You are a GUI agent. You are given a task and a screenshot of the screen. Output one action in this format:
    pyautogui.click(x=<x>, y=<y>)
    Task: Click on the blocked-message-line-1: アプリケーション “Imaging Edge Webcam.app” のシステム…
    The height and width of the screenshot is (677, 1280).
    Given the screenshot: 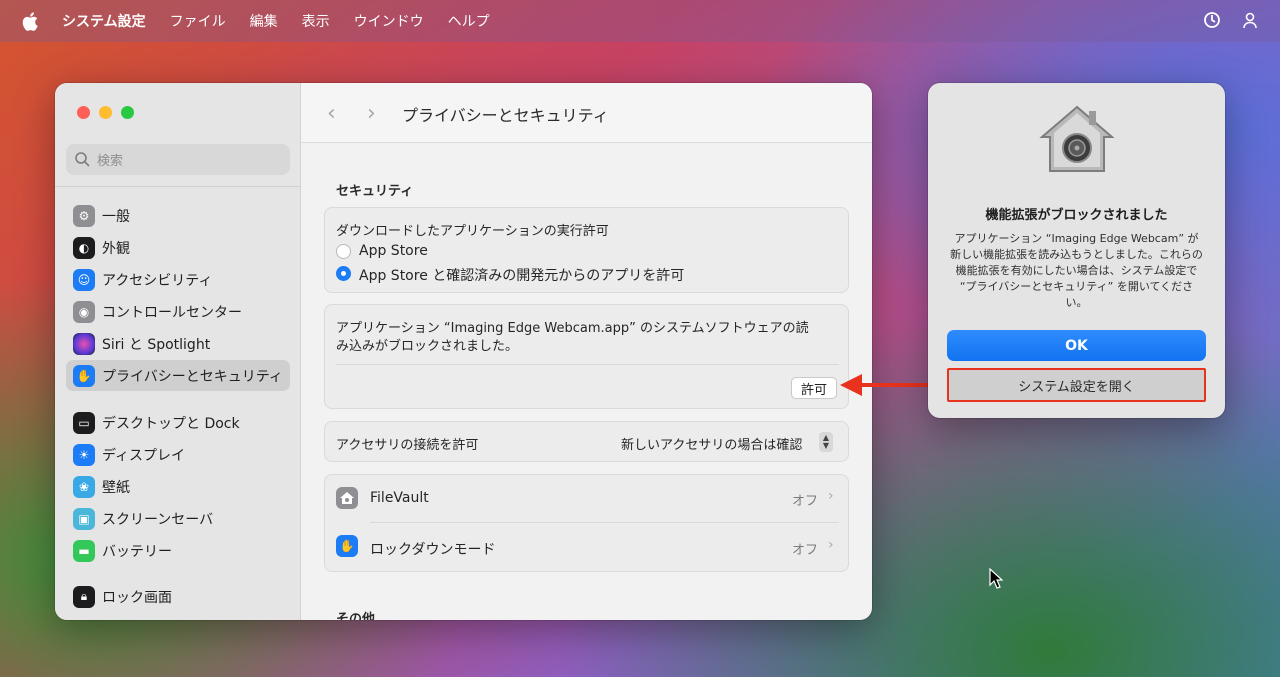 What is the action you would take?
    pyautogui.click(x=572, y=328)
    